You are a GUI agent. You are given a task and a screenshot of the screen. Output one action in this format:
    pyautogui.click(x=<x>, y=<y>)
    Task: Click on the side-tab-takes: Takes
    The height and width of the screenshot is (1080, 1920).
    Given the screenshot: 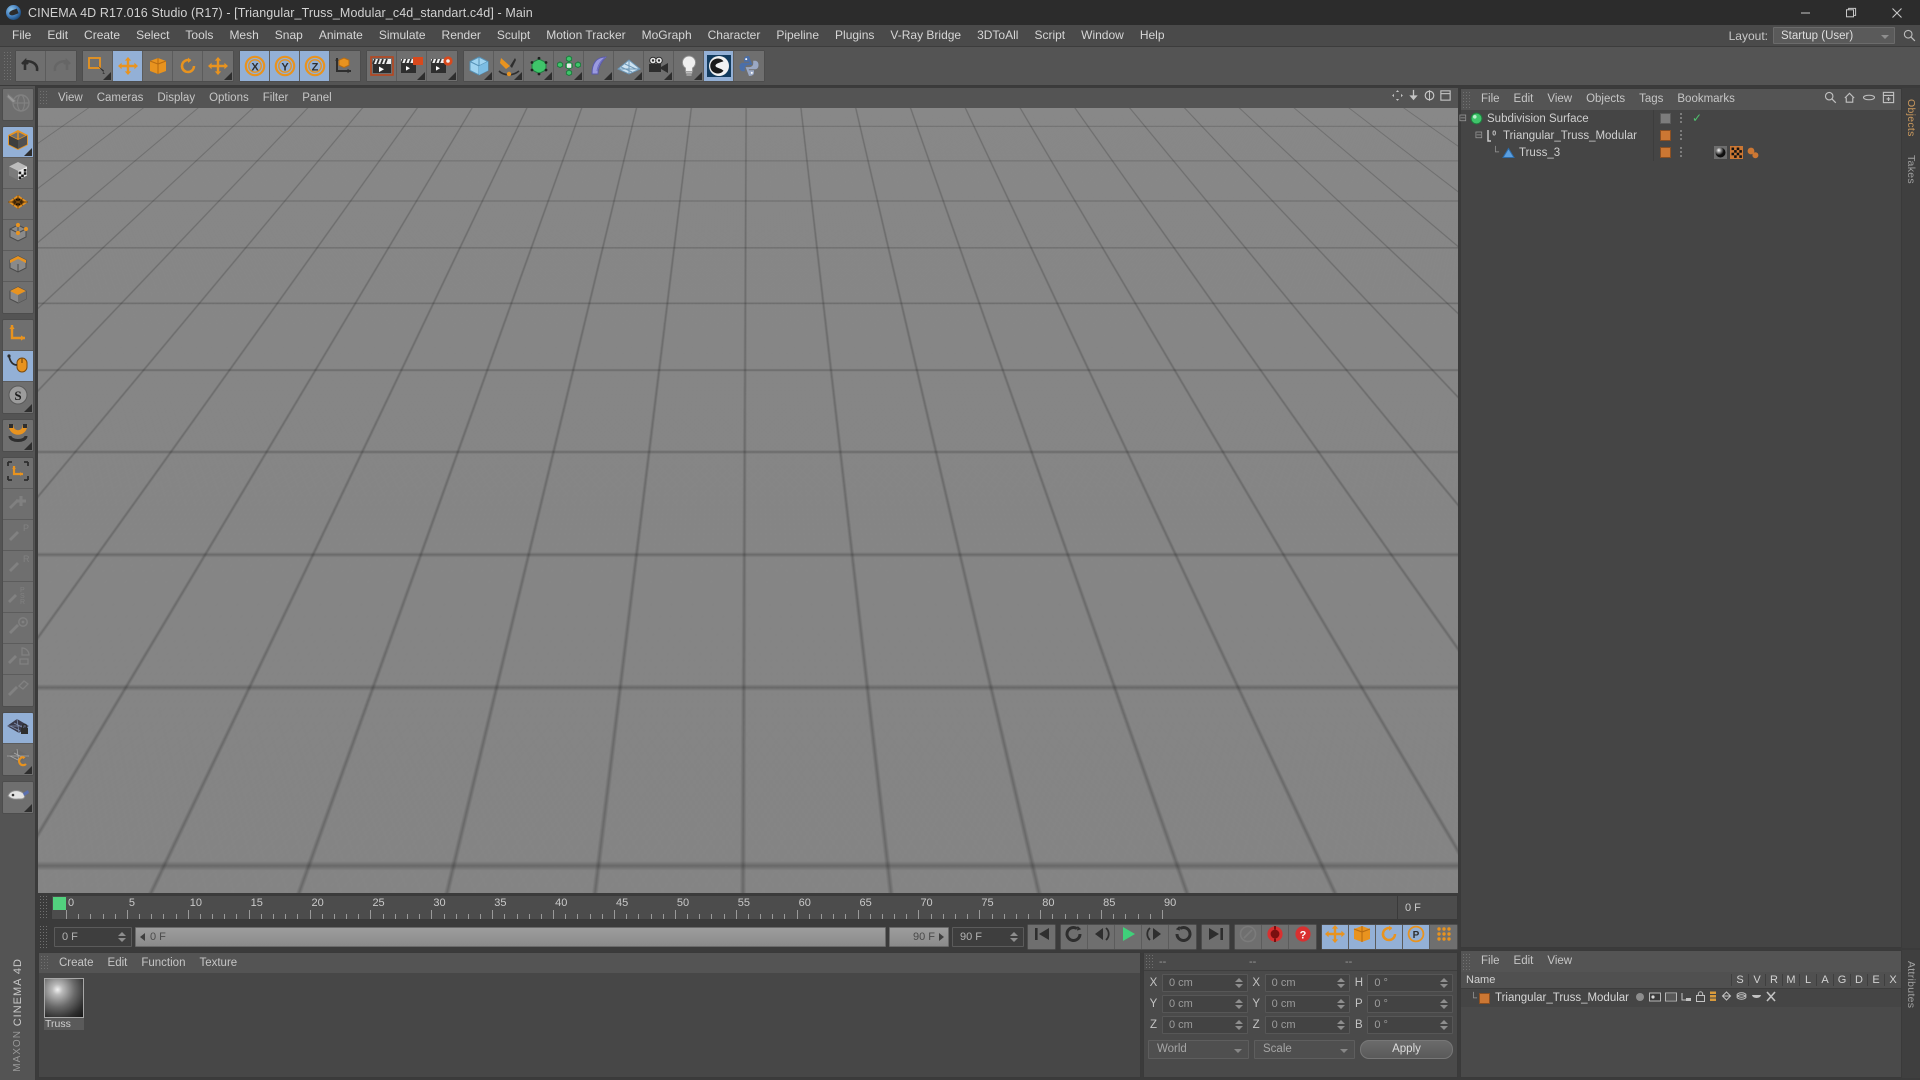 What is the action you would take?
    pyautogui.click(x=1911, y=169)
    